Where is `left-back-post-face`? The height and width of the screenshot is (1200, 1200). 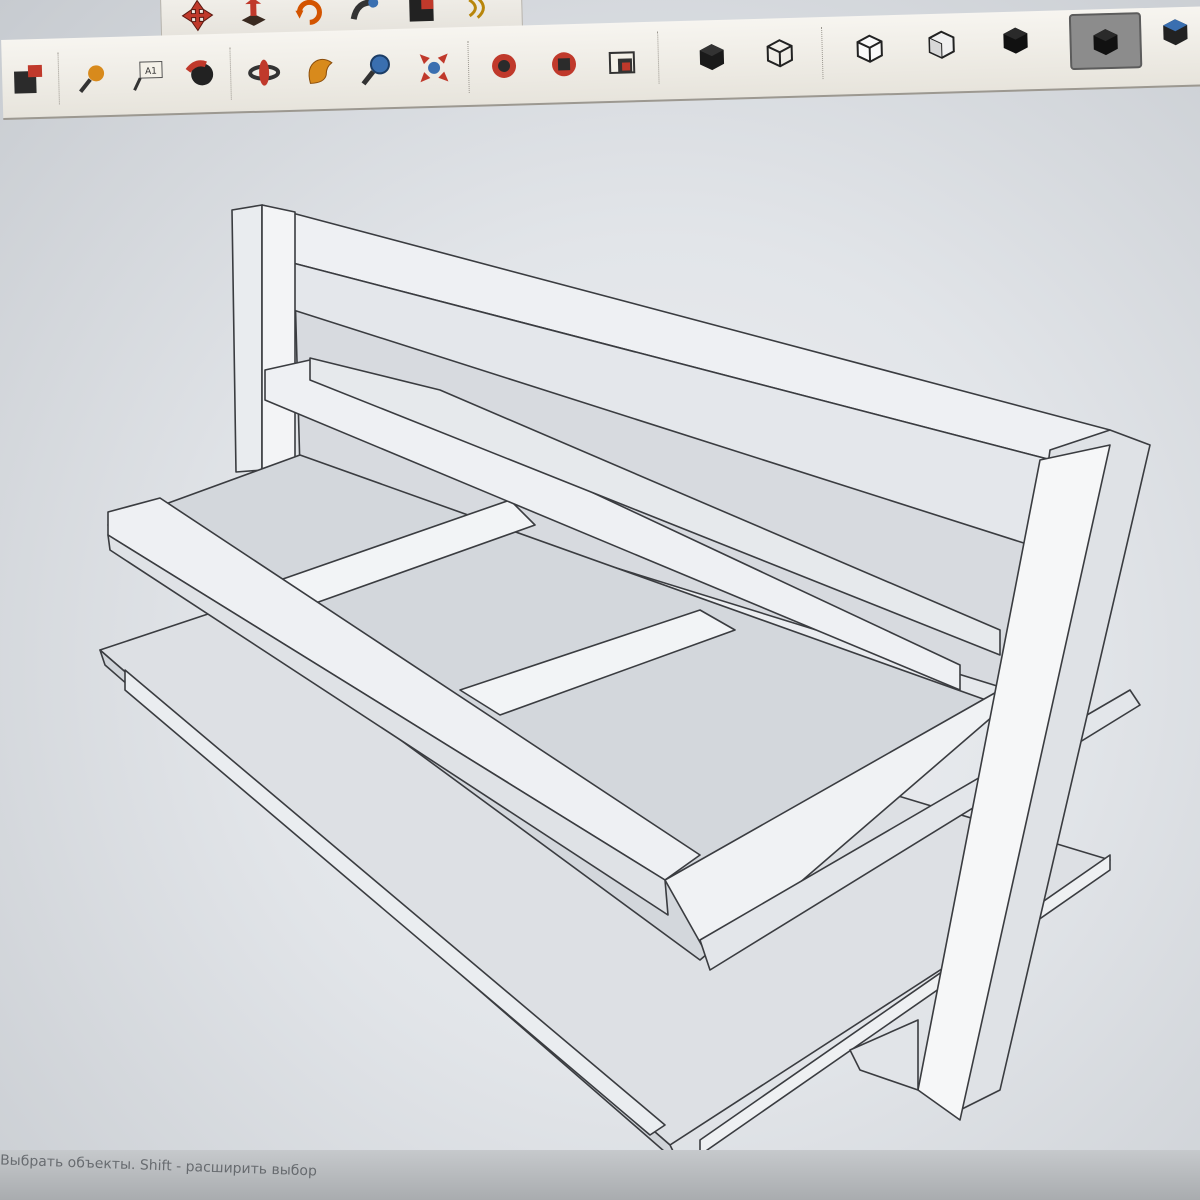 left-back-post-face is located at coordinates (278, 337).